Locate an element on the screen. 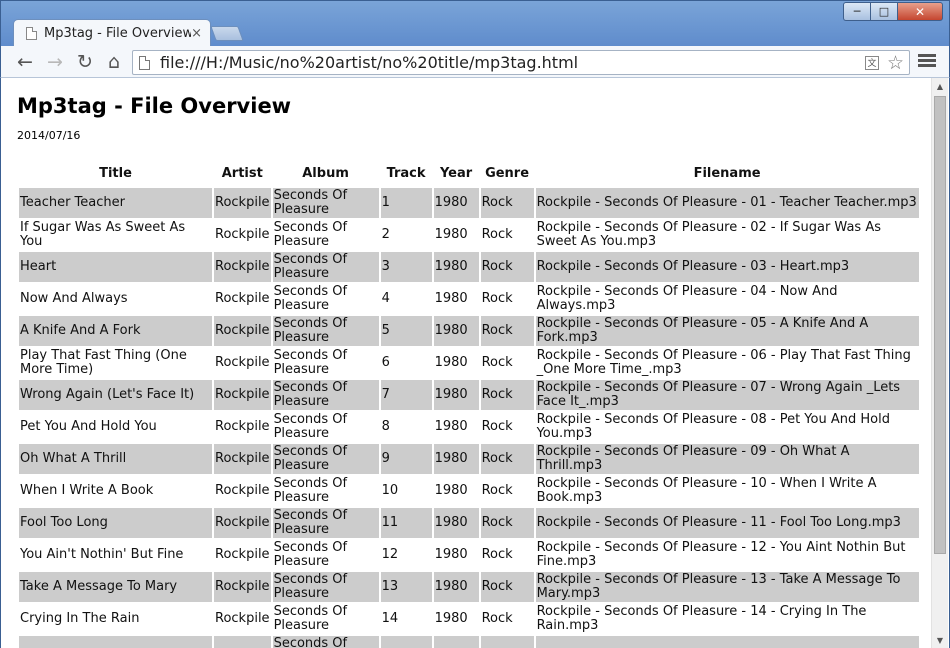  browser-tab: Mp3tag - File Overview × is located at coordinates (112, 33).